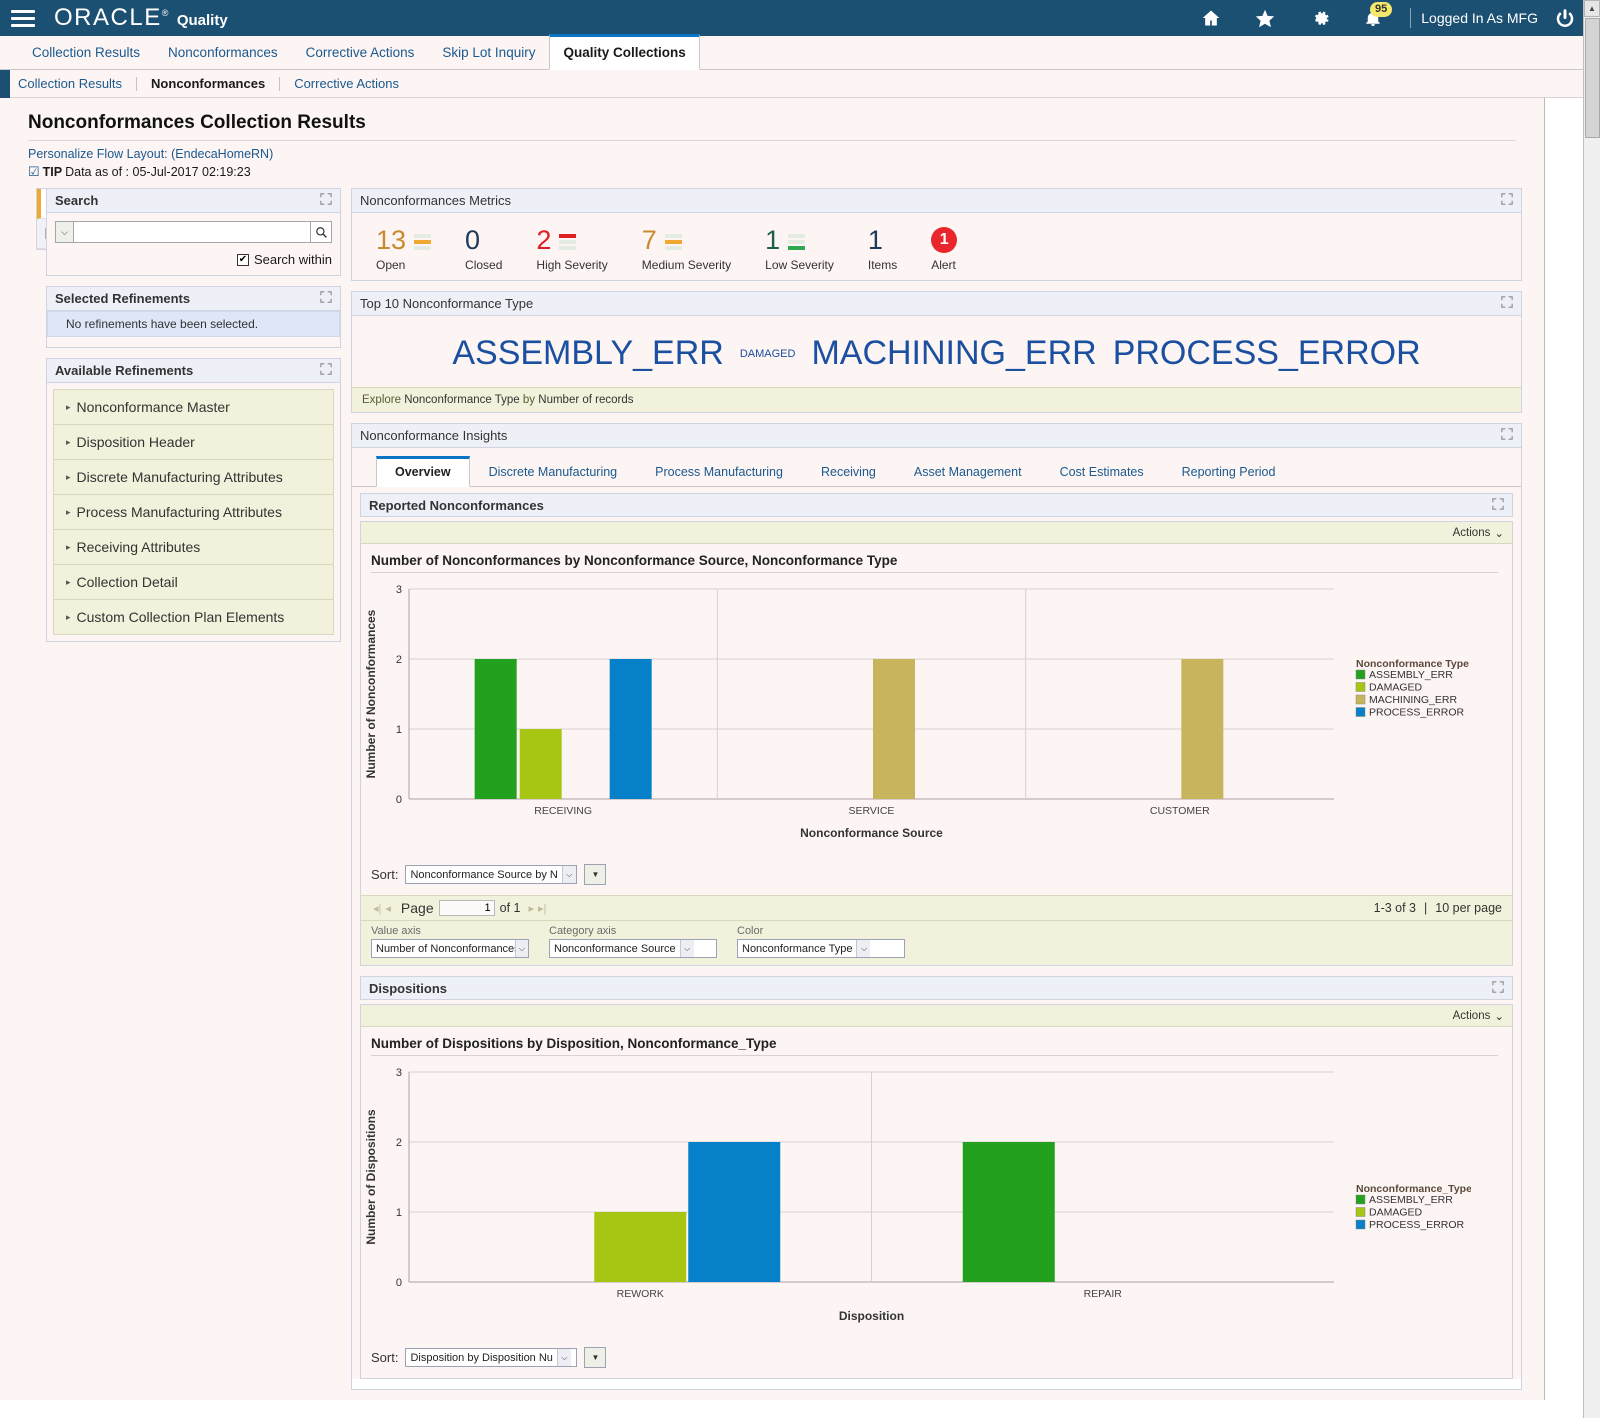  I want to click on first-page-icon: ◂|, so click(377, 908).